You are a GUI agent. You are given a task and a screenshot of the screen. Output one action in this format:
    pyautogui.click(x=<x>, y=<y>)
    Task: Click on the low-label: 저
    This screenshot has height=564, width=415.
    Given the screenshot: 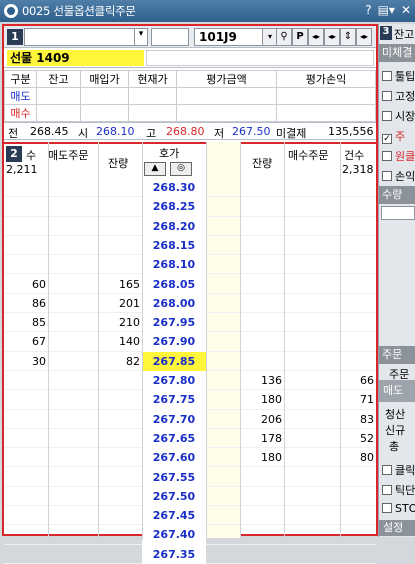 What is the action you would take?
    pyautogui.click(x=219, y=133)
    